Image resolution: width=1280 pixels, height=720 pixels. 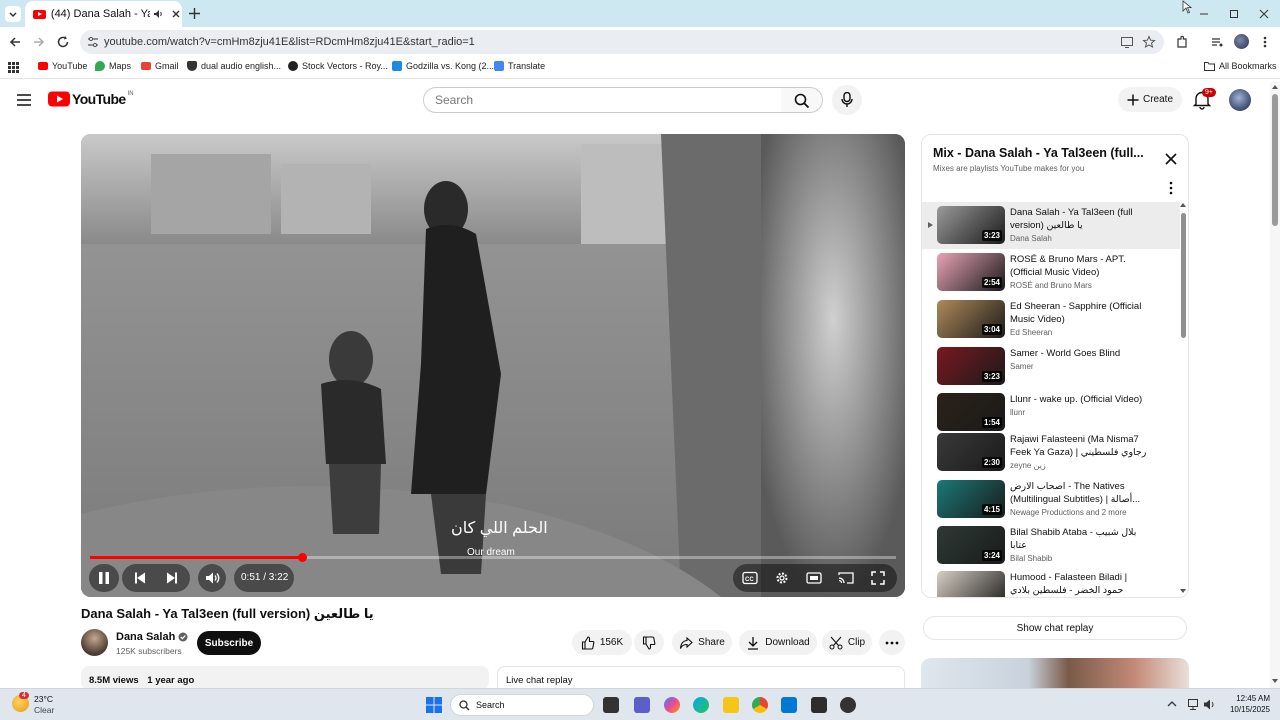 What do you see at coordinates (172, 578) in the screenshot?
I see `next-icon` at bounding box center [172, 578].